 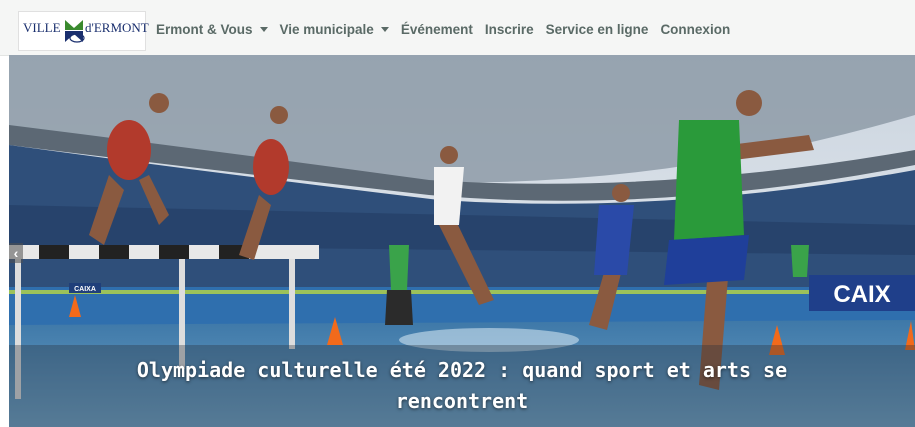 I want to click on logo-emblem-icon, so click(x=75, y=31).